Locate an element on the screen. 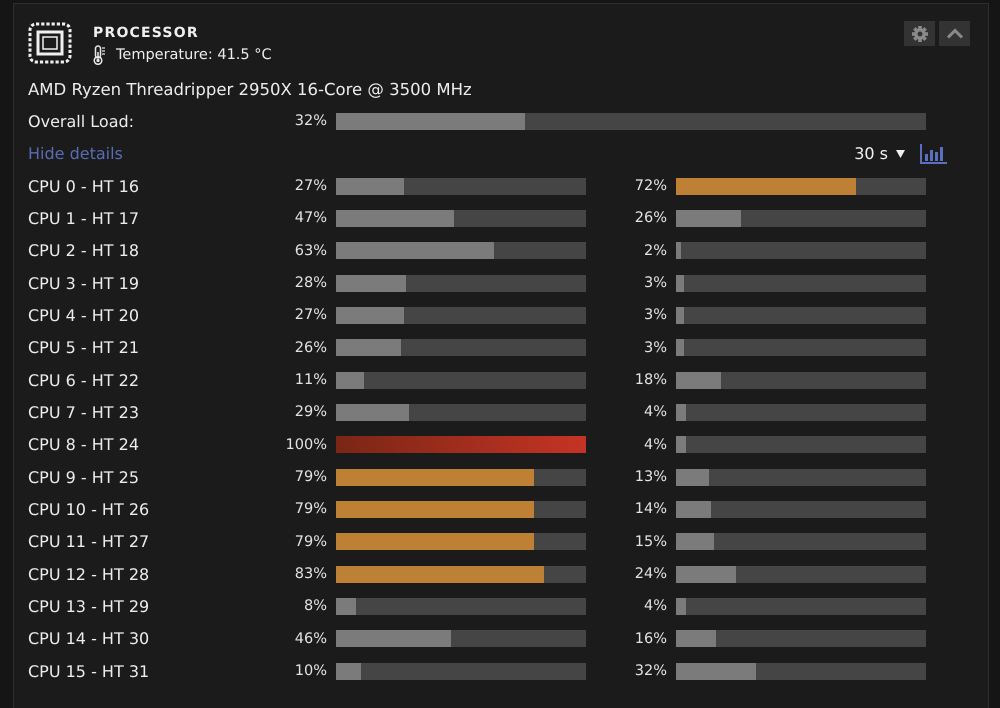 This screenshot has width=1000, height=708. settings-button is located at coordinates (919, 33).